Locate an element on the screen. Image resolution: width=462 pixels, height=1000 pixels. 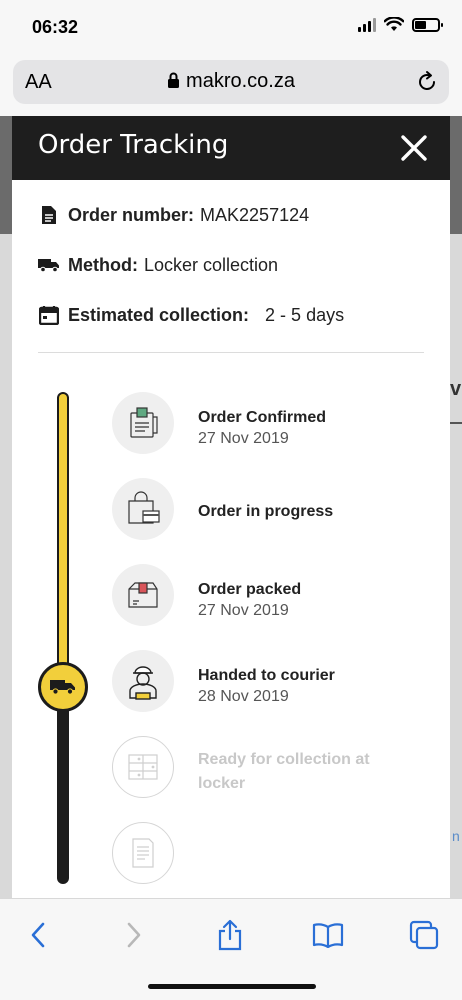
status-icons is located at coordinates (400, 24).